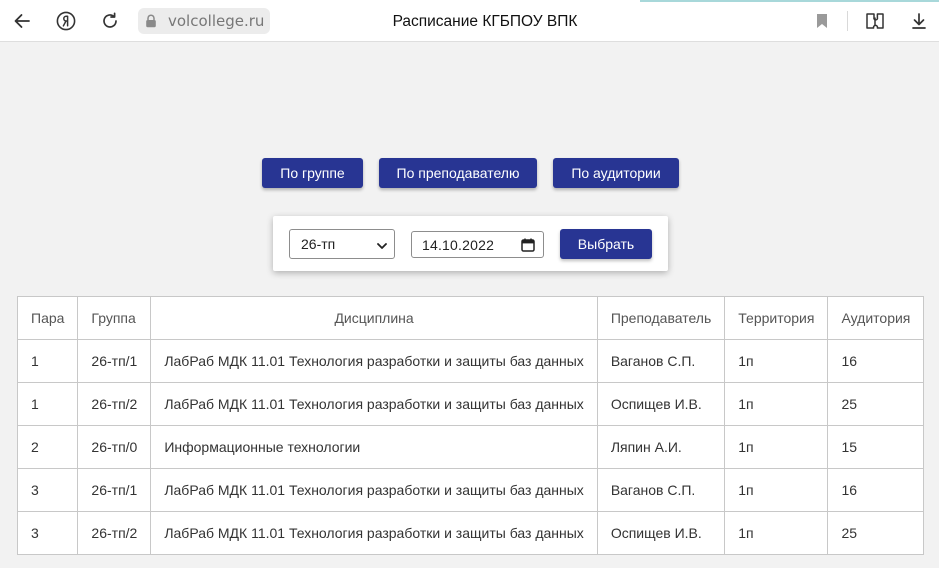  I want to click on cell-discipline: Информационные технологии, so click(374, 447).